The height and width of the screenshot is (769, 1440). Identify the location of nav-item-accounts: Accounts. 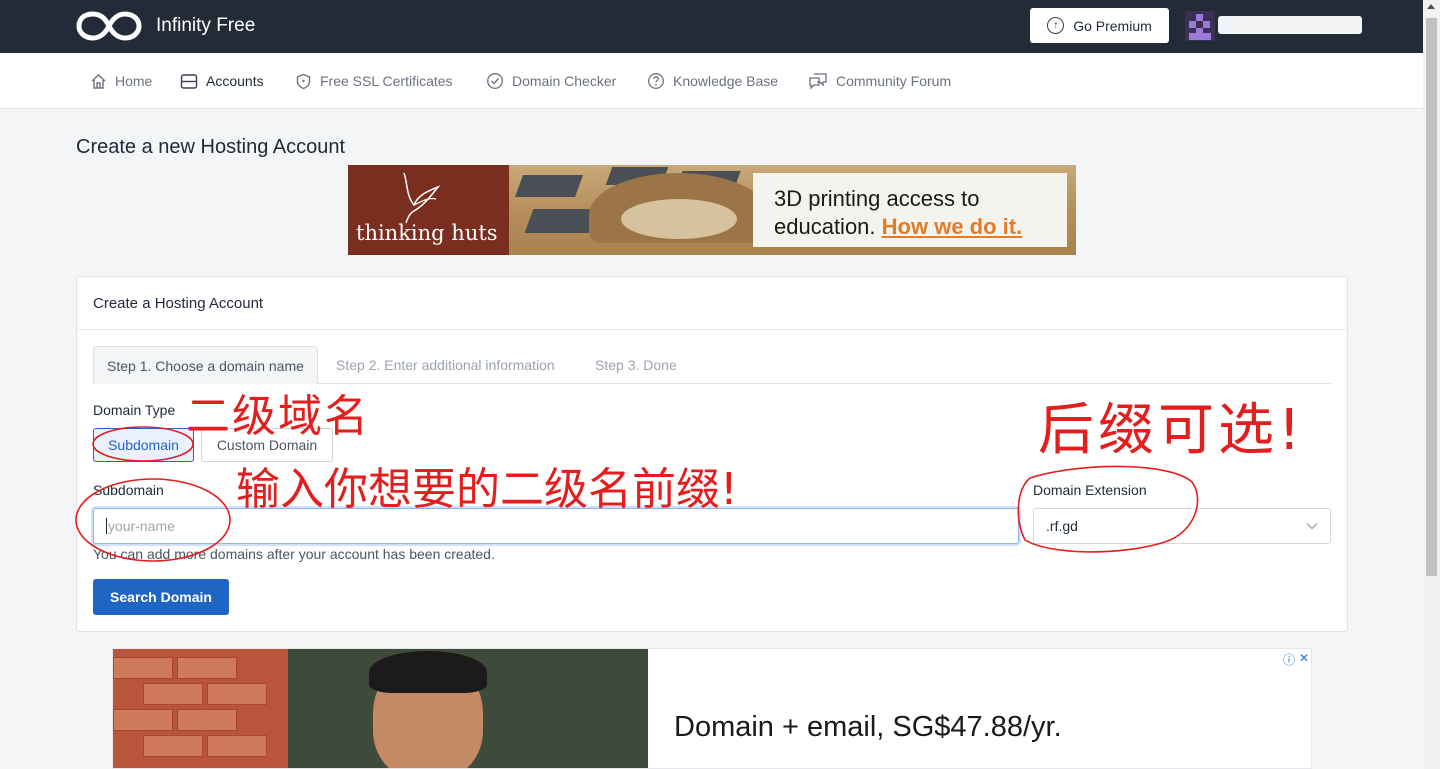
(222, 81).